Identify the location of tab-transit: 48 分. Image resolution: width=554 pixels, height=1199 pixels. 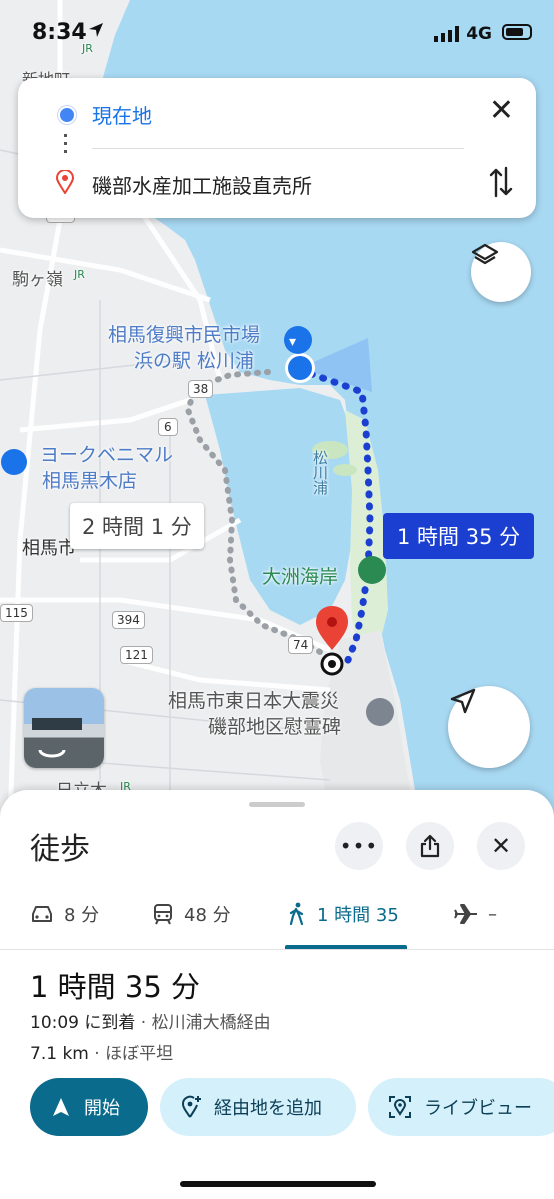
(191, 914).